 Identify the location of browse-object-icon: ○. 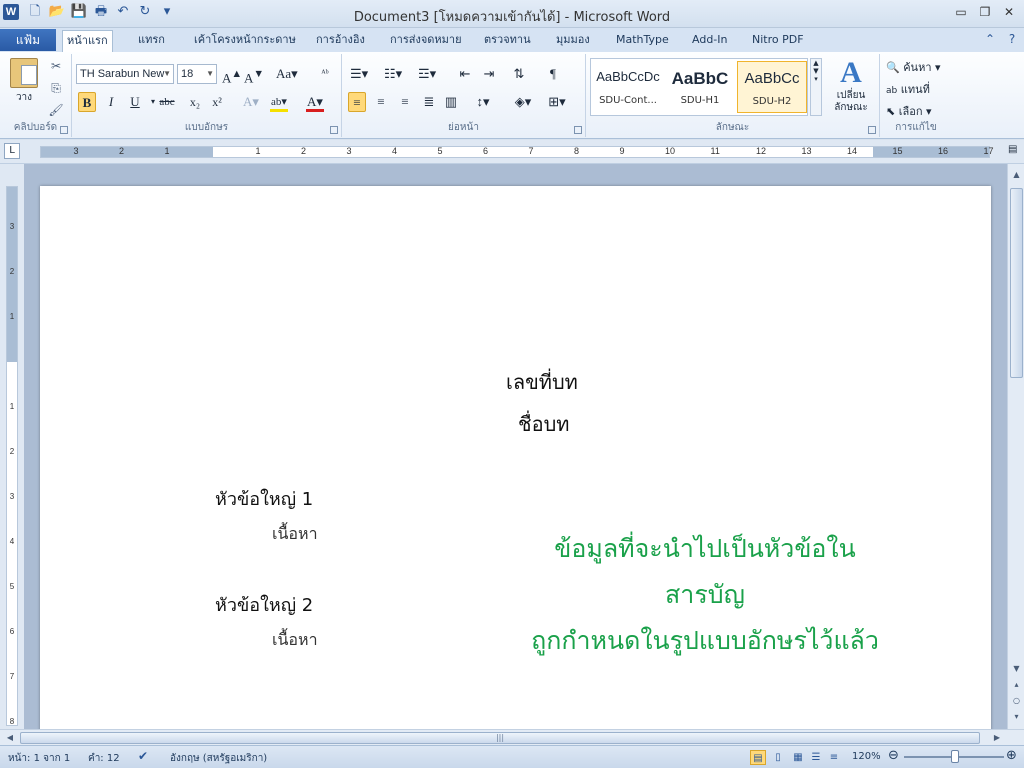
(1016, 701).